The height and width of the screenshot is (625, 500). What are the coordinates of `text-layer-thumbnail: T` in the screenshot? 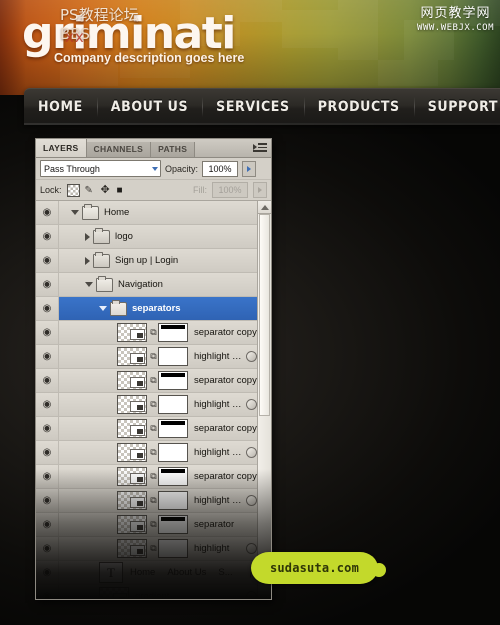 It's located at (111, 572).